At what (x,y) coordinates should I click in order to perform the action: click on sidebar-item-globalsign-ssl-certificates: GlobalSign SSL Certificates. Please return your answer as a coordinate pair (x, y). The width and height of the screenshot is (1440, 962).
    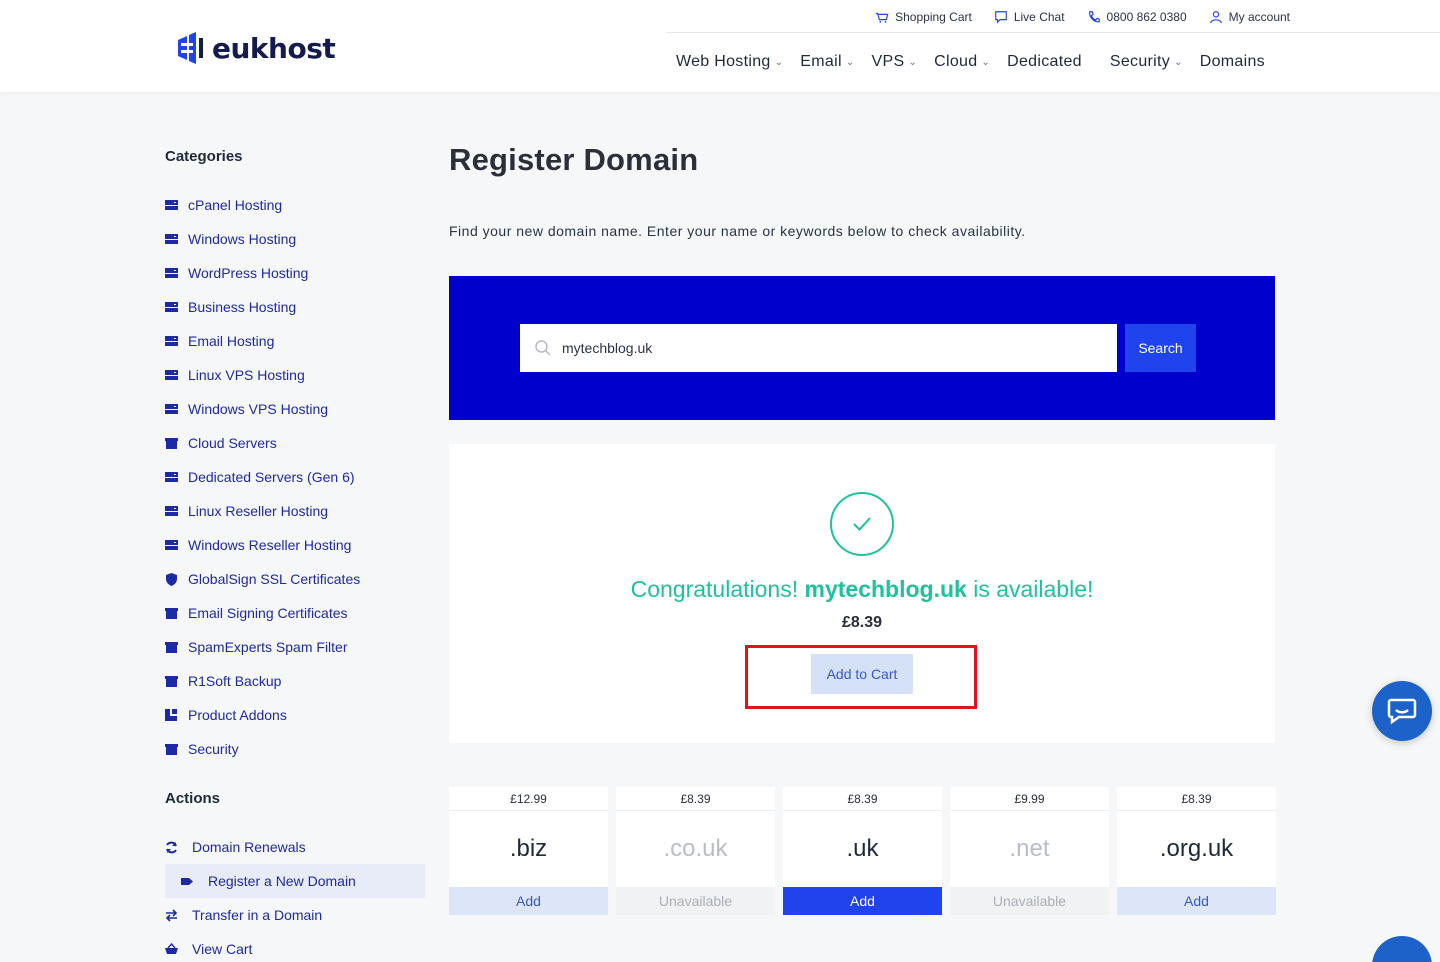
    Looking at the image, I should click on (296, 579).